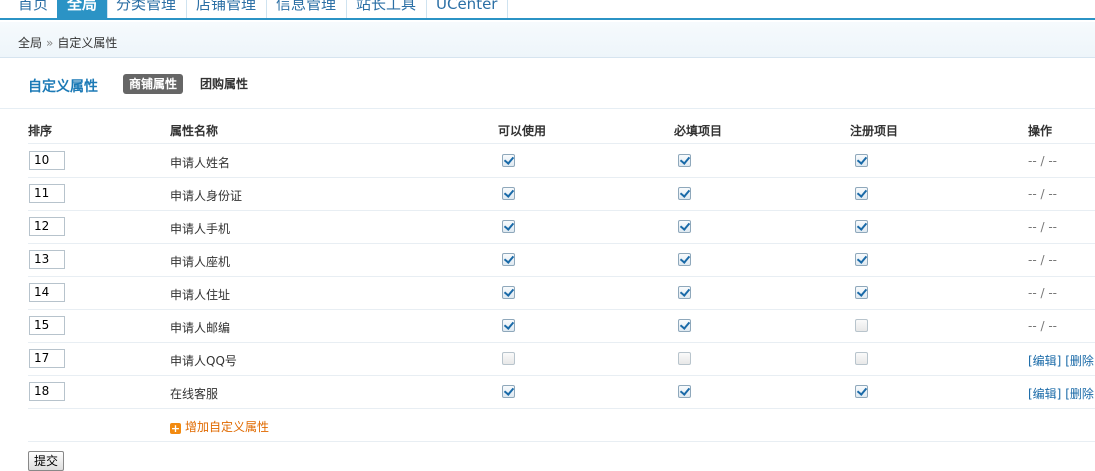 The width and height of the screenshot is (1095, 471). I want to click on attribute-name: 申请人邮编, so click(200, 328).